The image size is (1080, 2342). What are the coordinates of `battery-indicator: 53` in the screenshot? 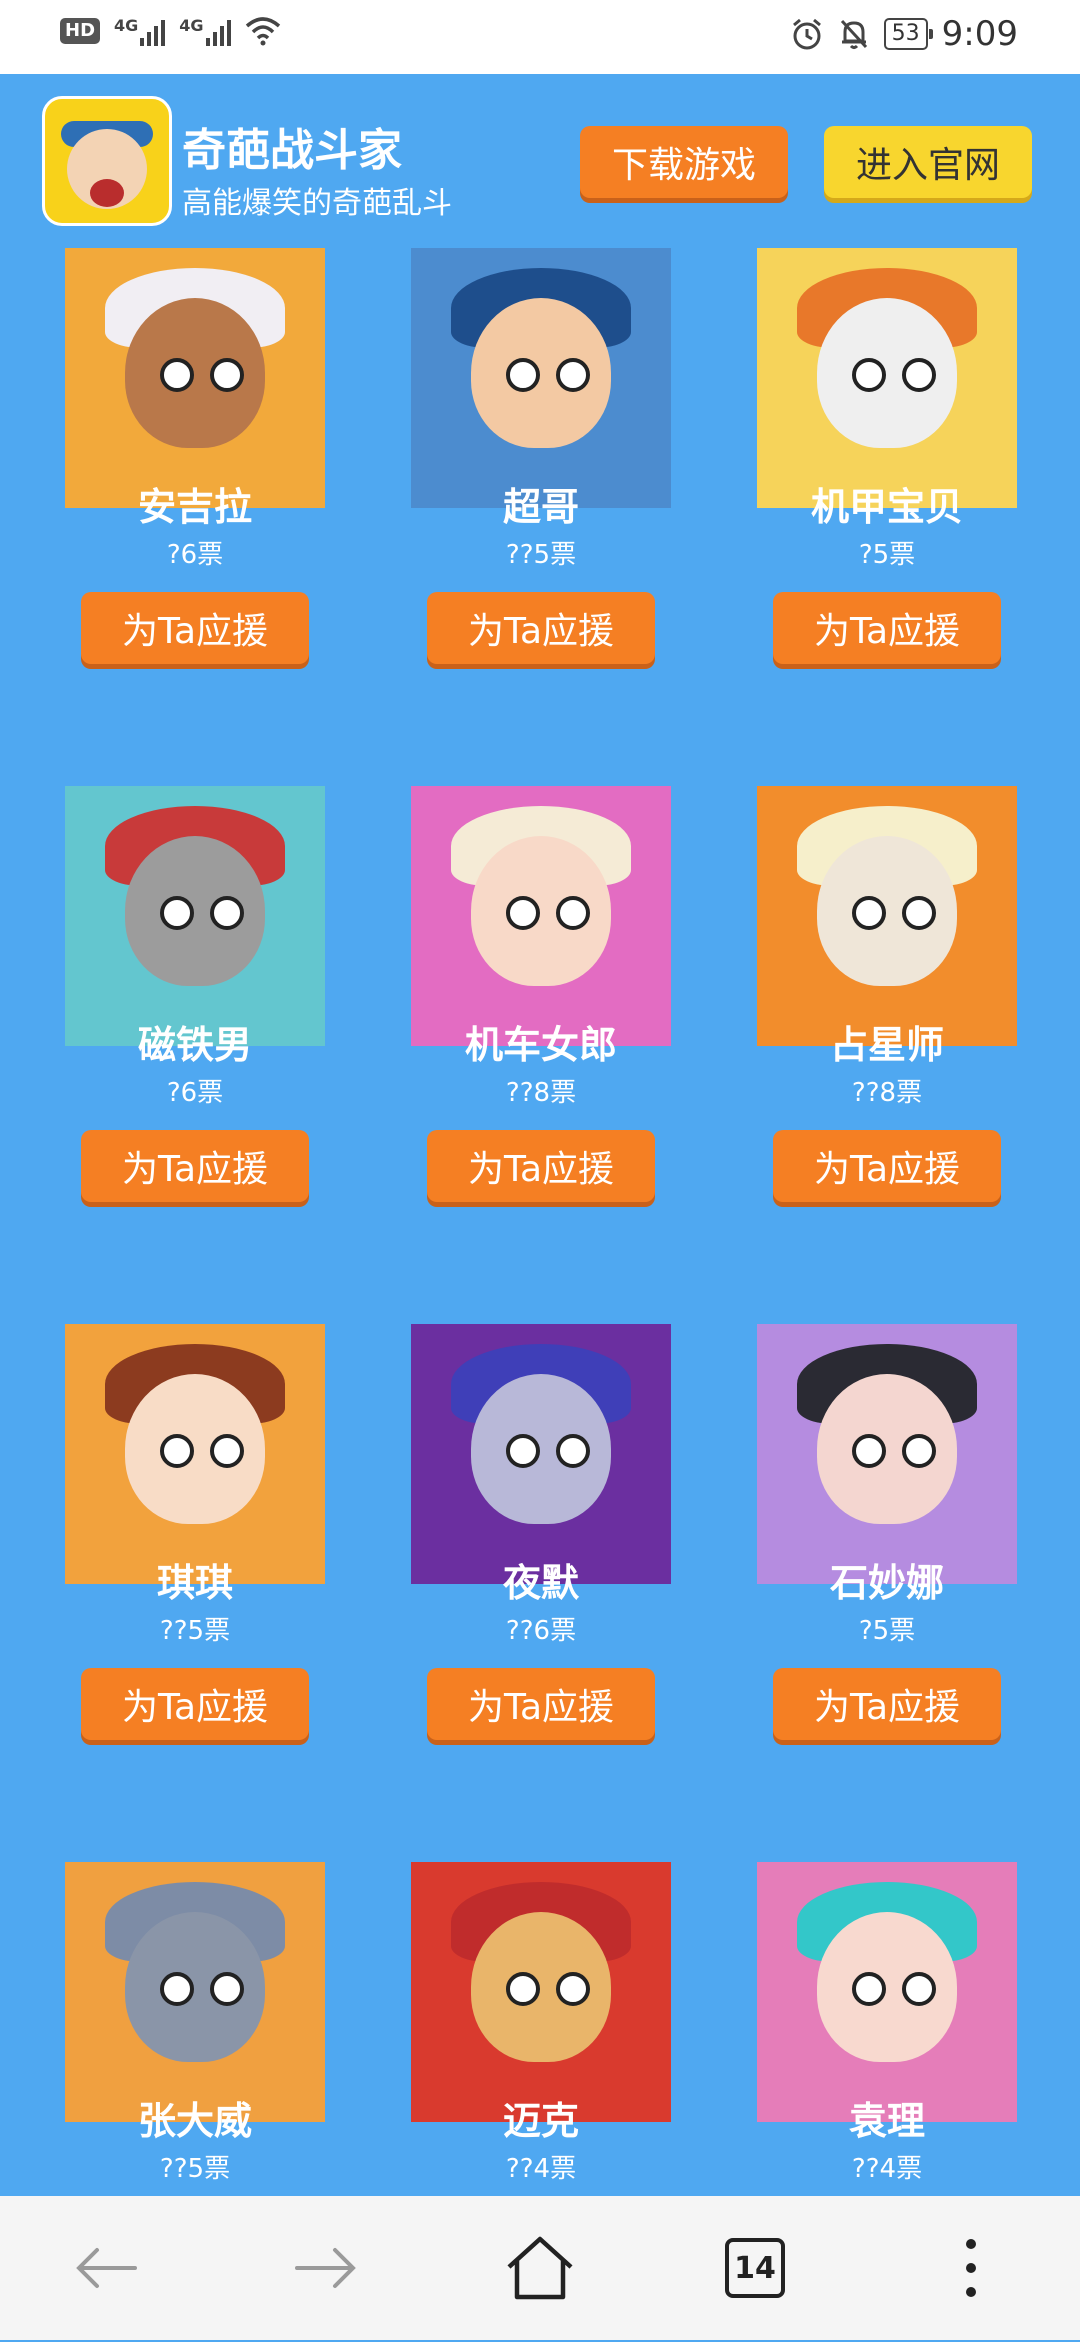 It's located at (908, 34).